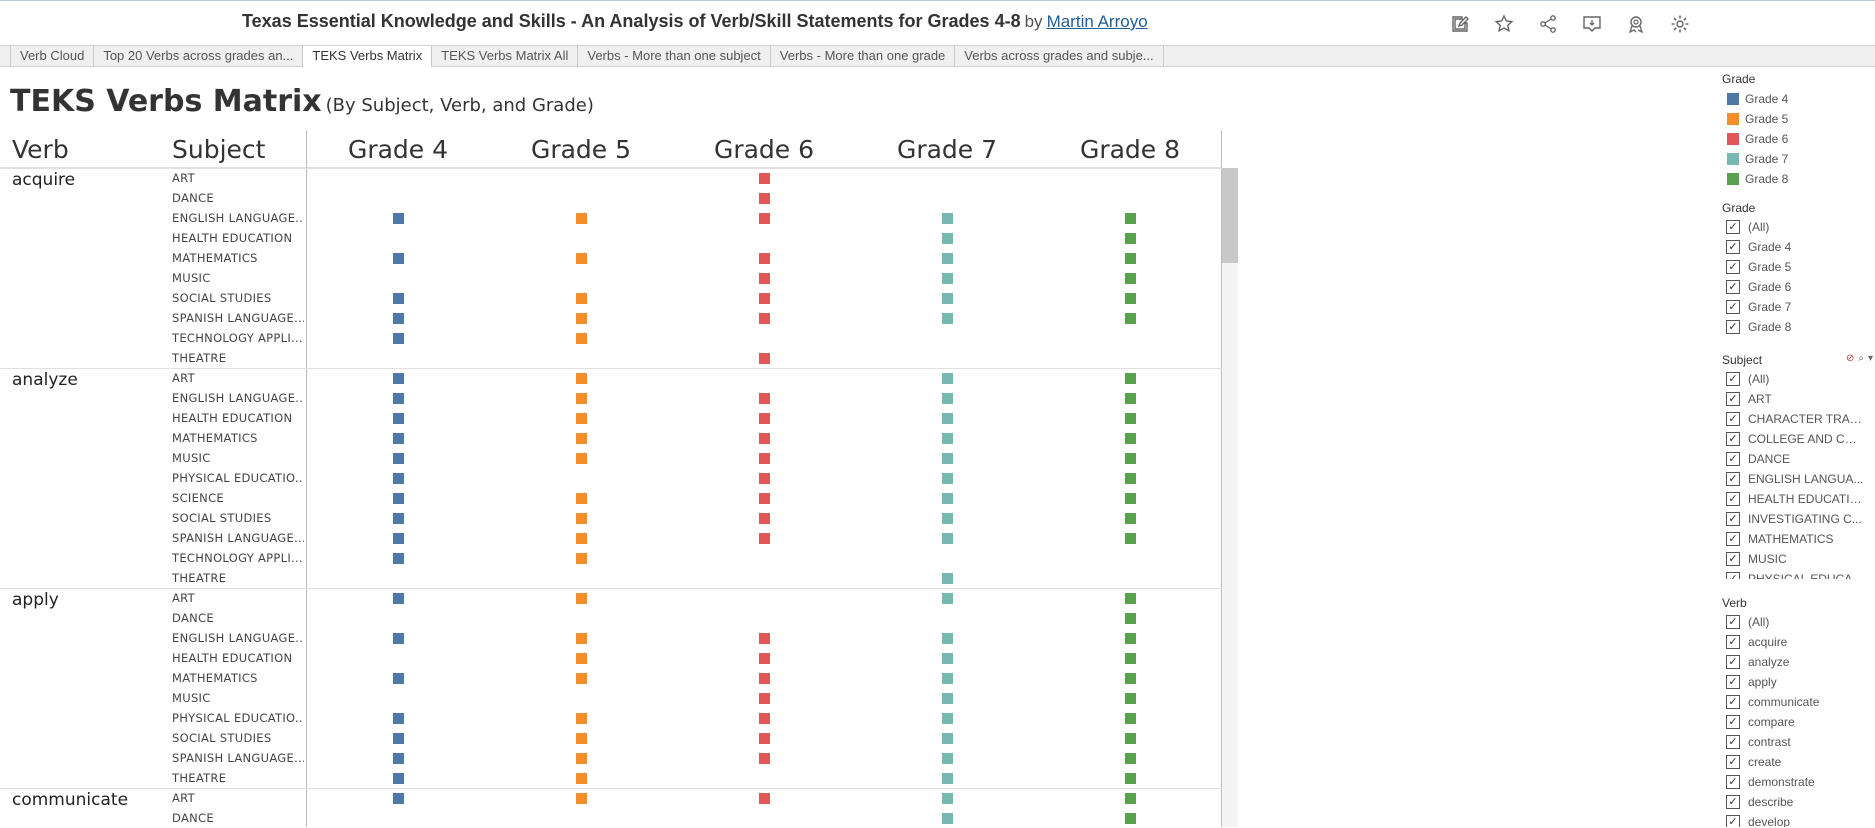  What do you see at coordinates (1798, 227) in the screenshot?
I see `grade-filter-option: ✓ (All)` at bounding box center [1798, 227].